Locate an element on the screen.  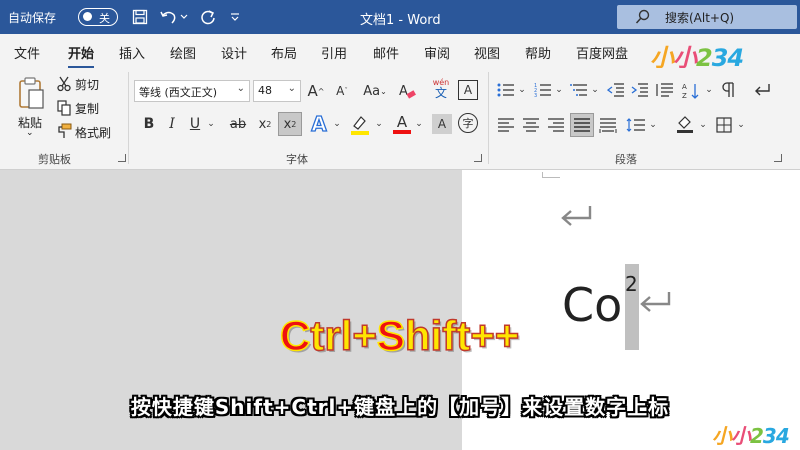
font-color-dropdown-icon: ⌄ is located at coordinates (419, 124).